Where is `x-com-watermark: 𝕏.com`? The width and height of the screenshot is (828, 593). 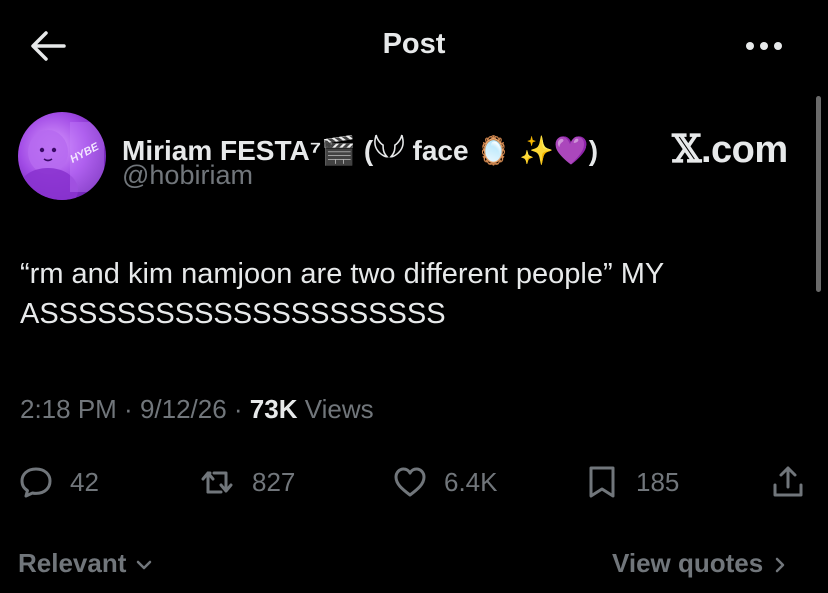 x-com-watermark: 𝕏.com is located at coordinates (730, 149).